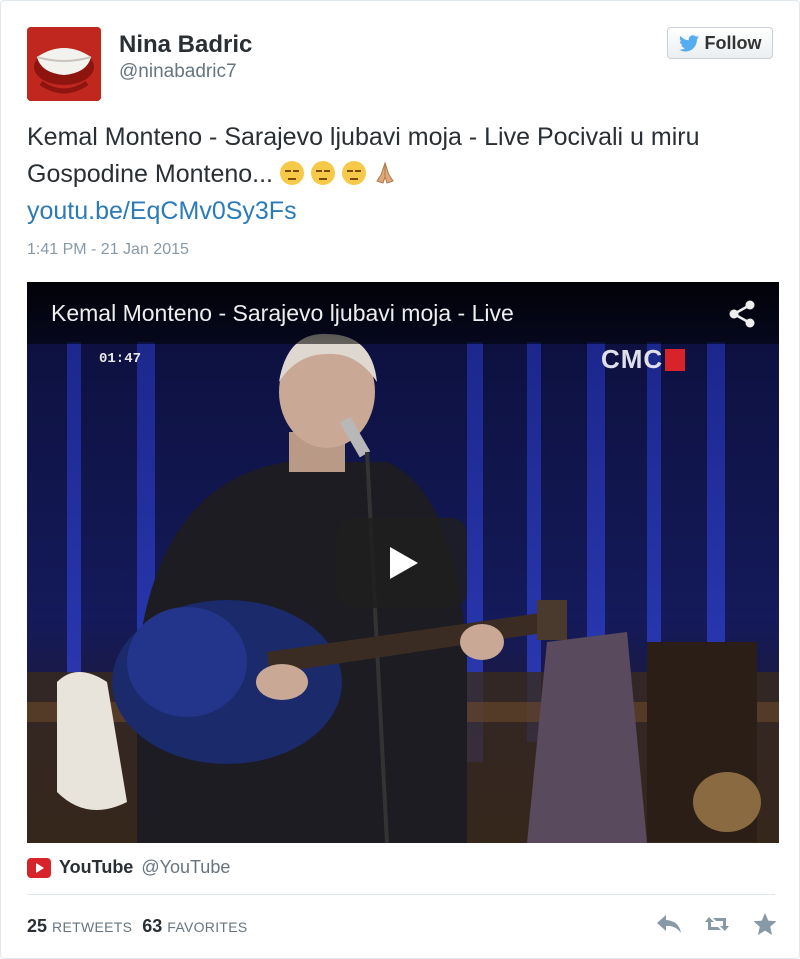 This screenshot has width=800, height=959. What do you see at coordinates (92, 927) in the screenshot?
I see `retweets-label: RETWEETS` at bounding box center [92, 927].